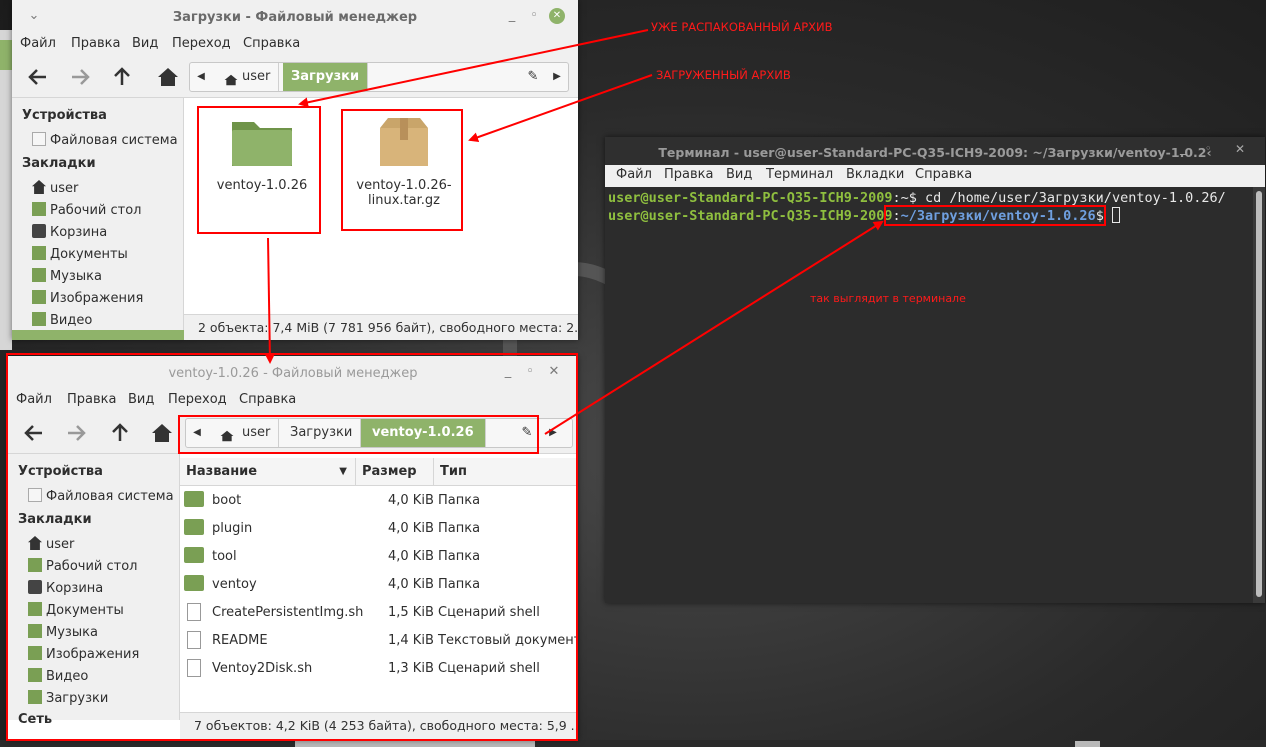  I want to click on annotation-downloaded: ЗАГРУЖЕННЫЙ АРХИВ, so click(723, 75).